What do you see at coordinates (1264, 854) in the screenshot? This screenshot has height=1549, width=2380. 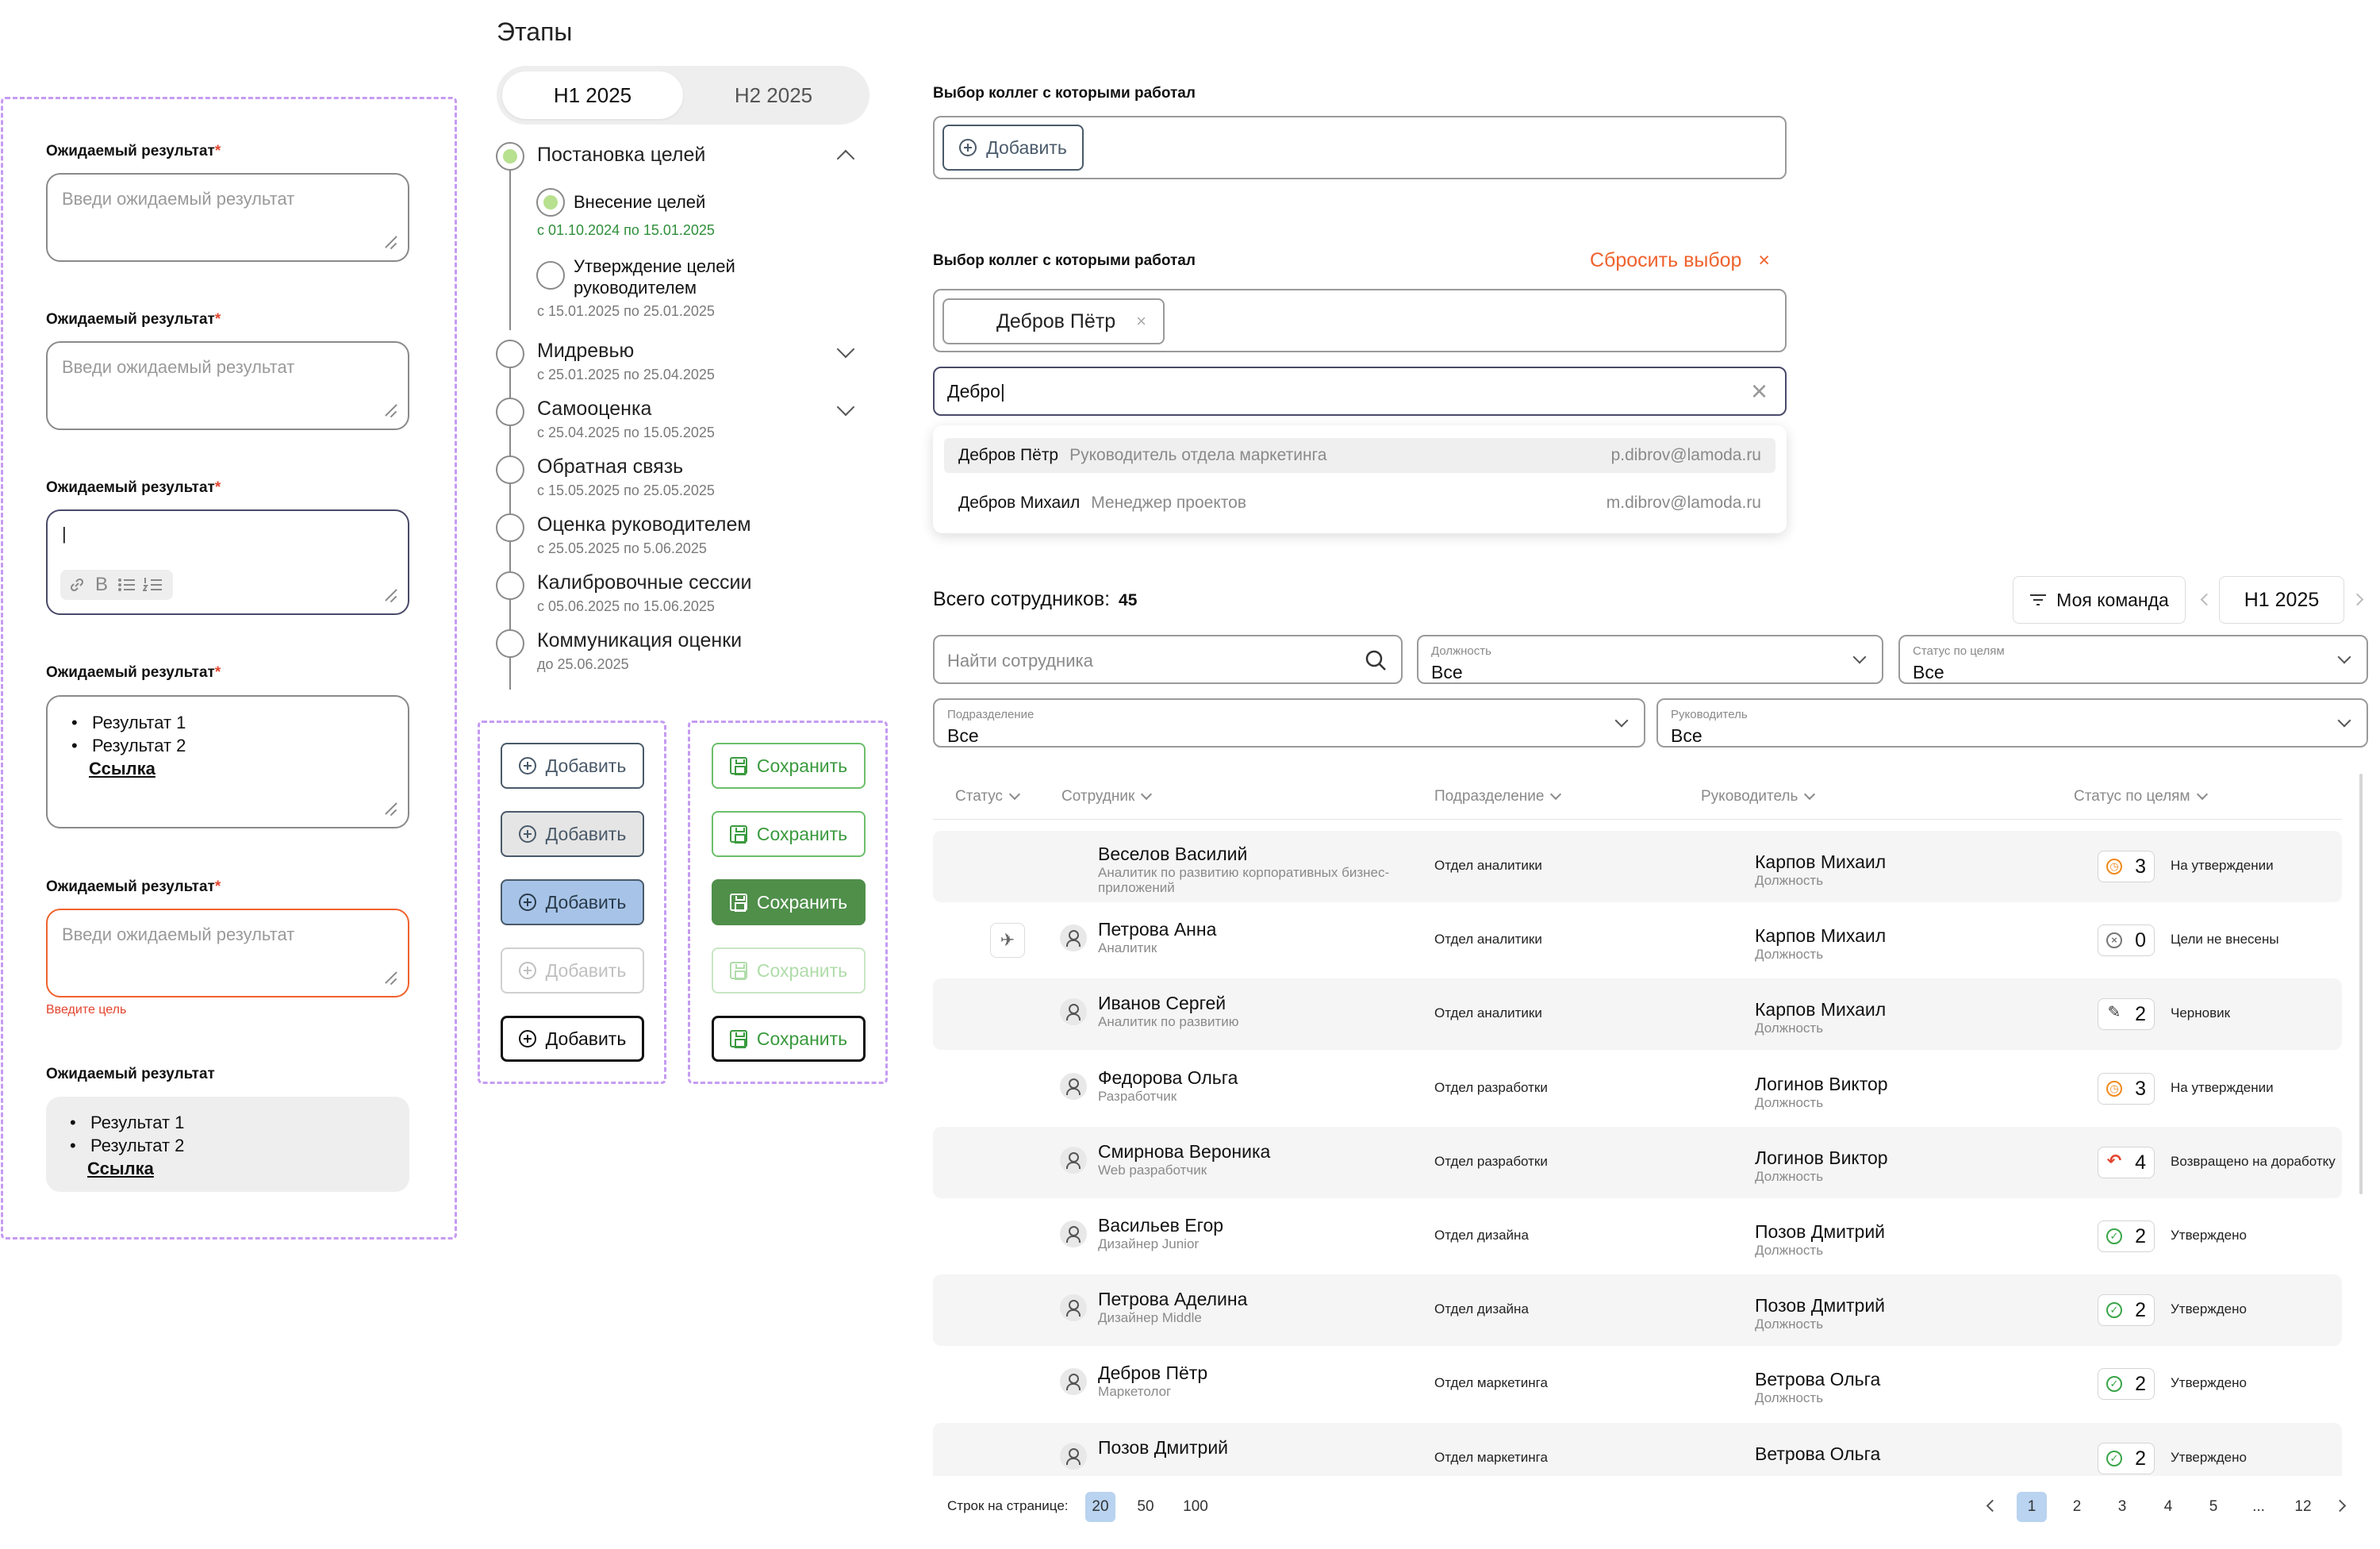 I see `employee-name: Веселов Василий` at bounding box center [1264, 854].